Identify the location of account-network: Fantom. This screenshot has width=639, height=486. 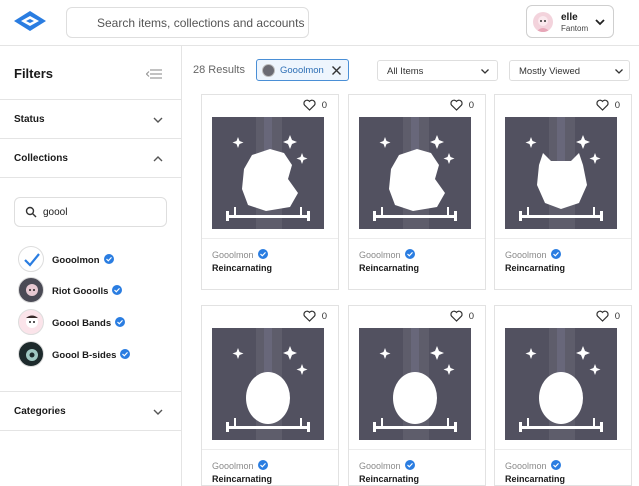
(575, 28).